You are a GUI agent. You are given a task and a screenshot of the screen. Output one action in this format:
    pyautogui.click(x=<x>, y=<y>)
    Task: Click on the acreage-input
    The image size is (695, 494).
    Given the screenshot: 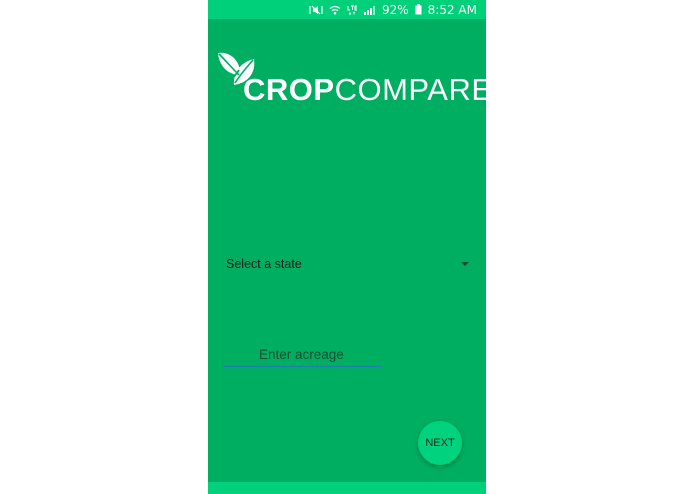 What is the action you would take?
    pyautogui.click(x=302, y=355)
    